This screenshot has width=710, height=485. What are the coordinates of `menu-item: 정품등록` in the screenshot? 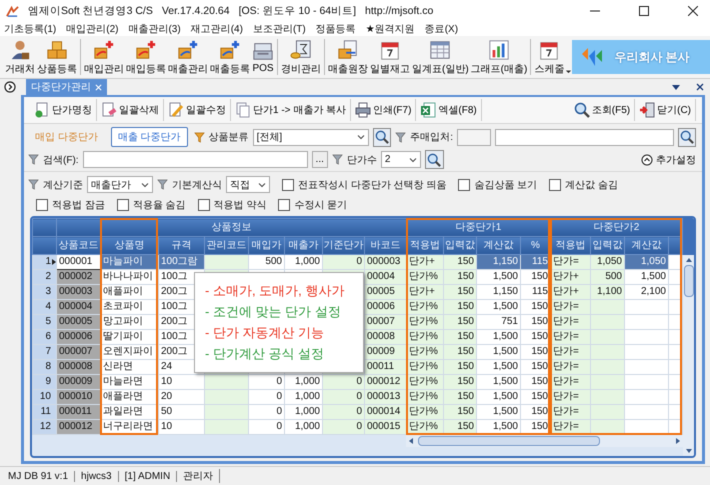 It's located at (336, 29).